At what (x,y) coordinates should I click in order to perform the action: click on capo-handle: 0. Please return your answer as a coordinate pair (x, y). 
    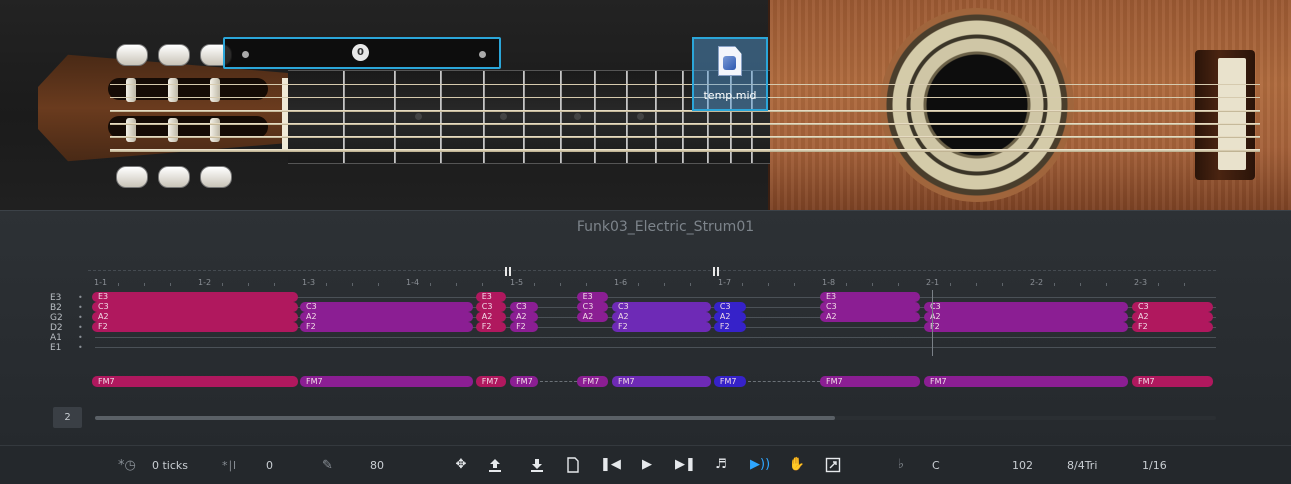
    Looking at the image, I should click on (360, 52).